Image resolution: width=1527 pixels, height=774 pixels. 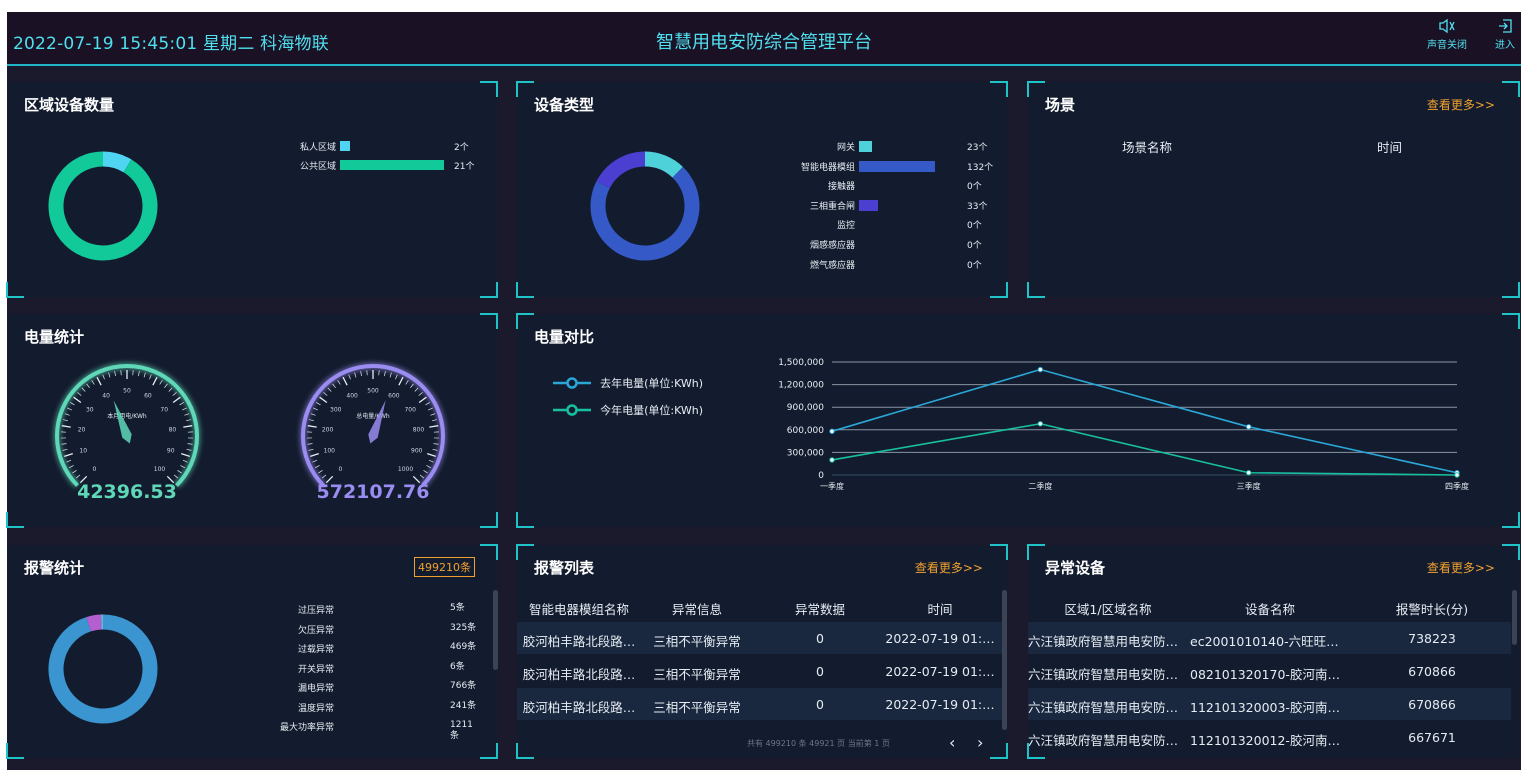 What do you see at coordinates (252, 147) in the screenshot?
I see `region-bar-row: 私人区域 2个` at bounding box center [252, 147].